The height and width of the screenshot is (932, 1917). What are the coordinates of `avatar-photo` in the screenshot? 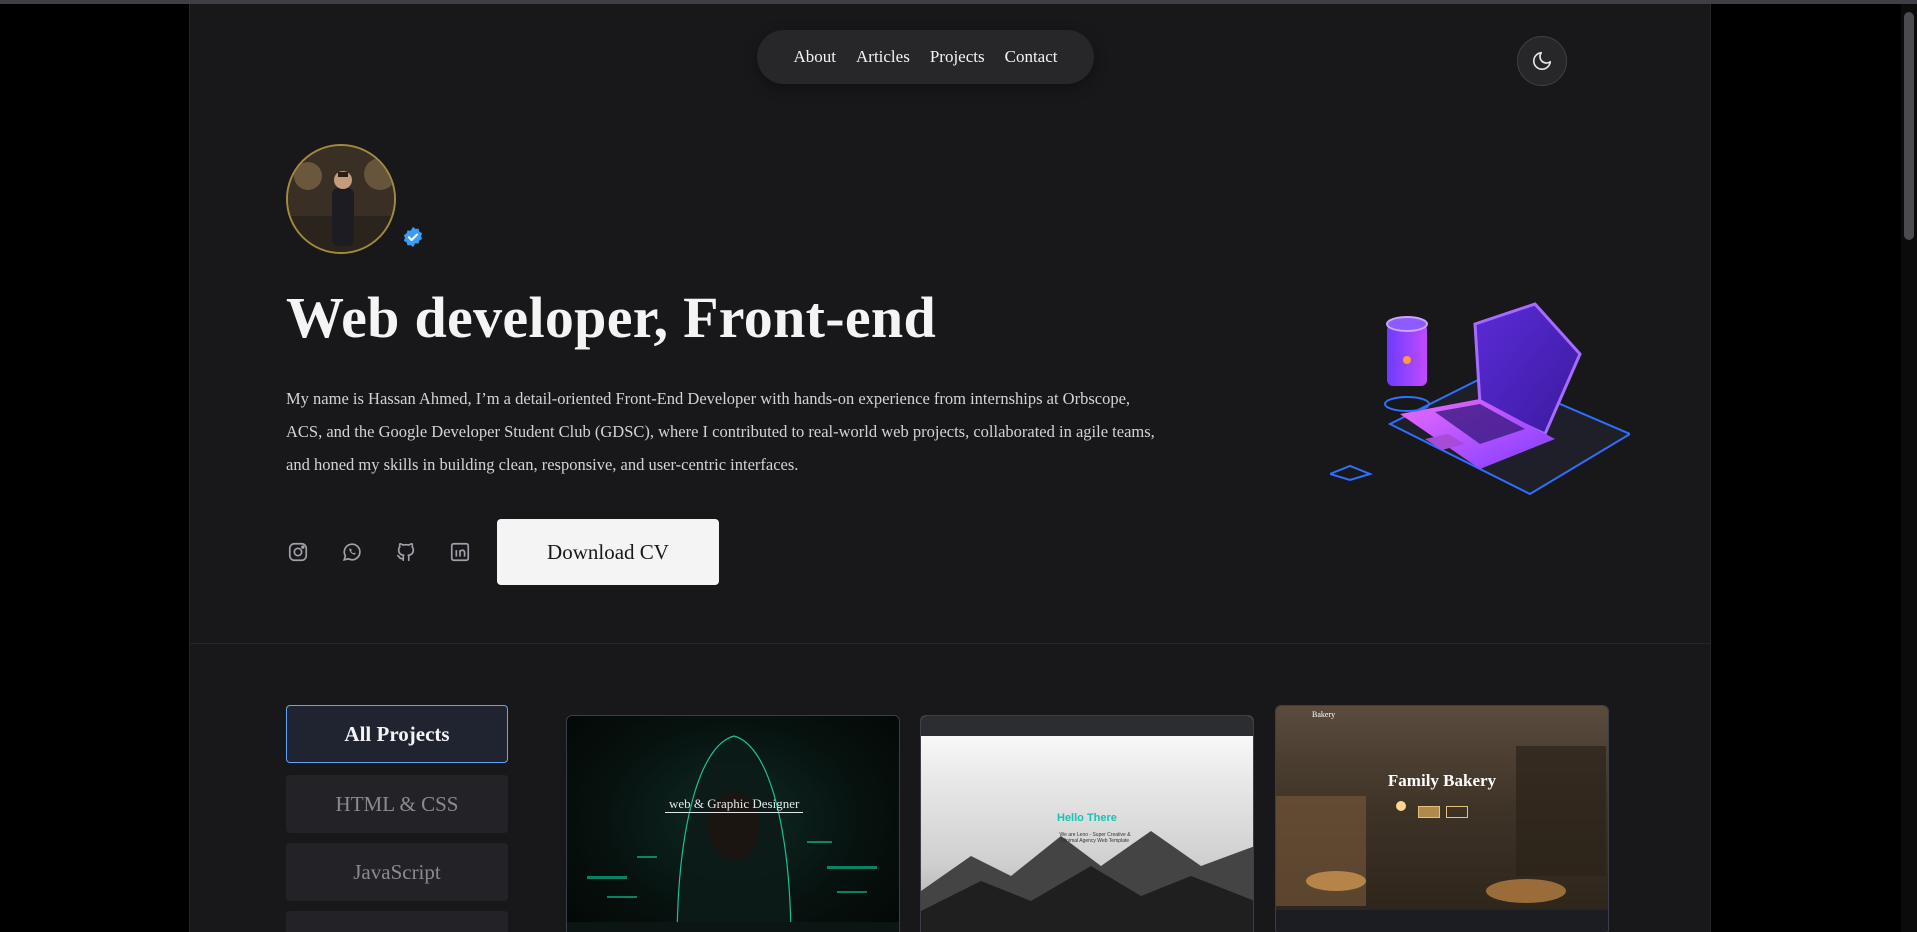 It's located at (341, 199).